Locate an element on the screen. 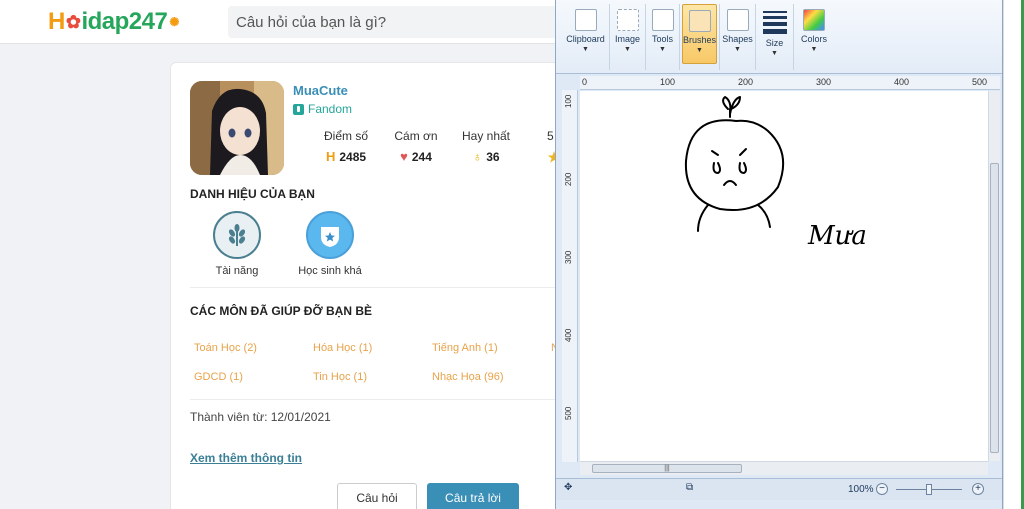 The height and width of the screenshot is (509, 1024). divider is located at coordinates (380, 287).